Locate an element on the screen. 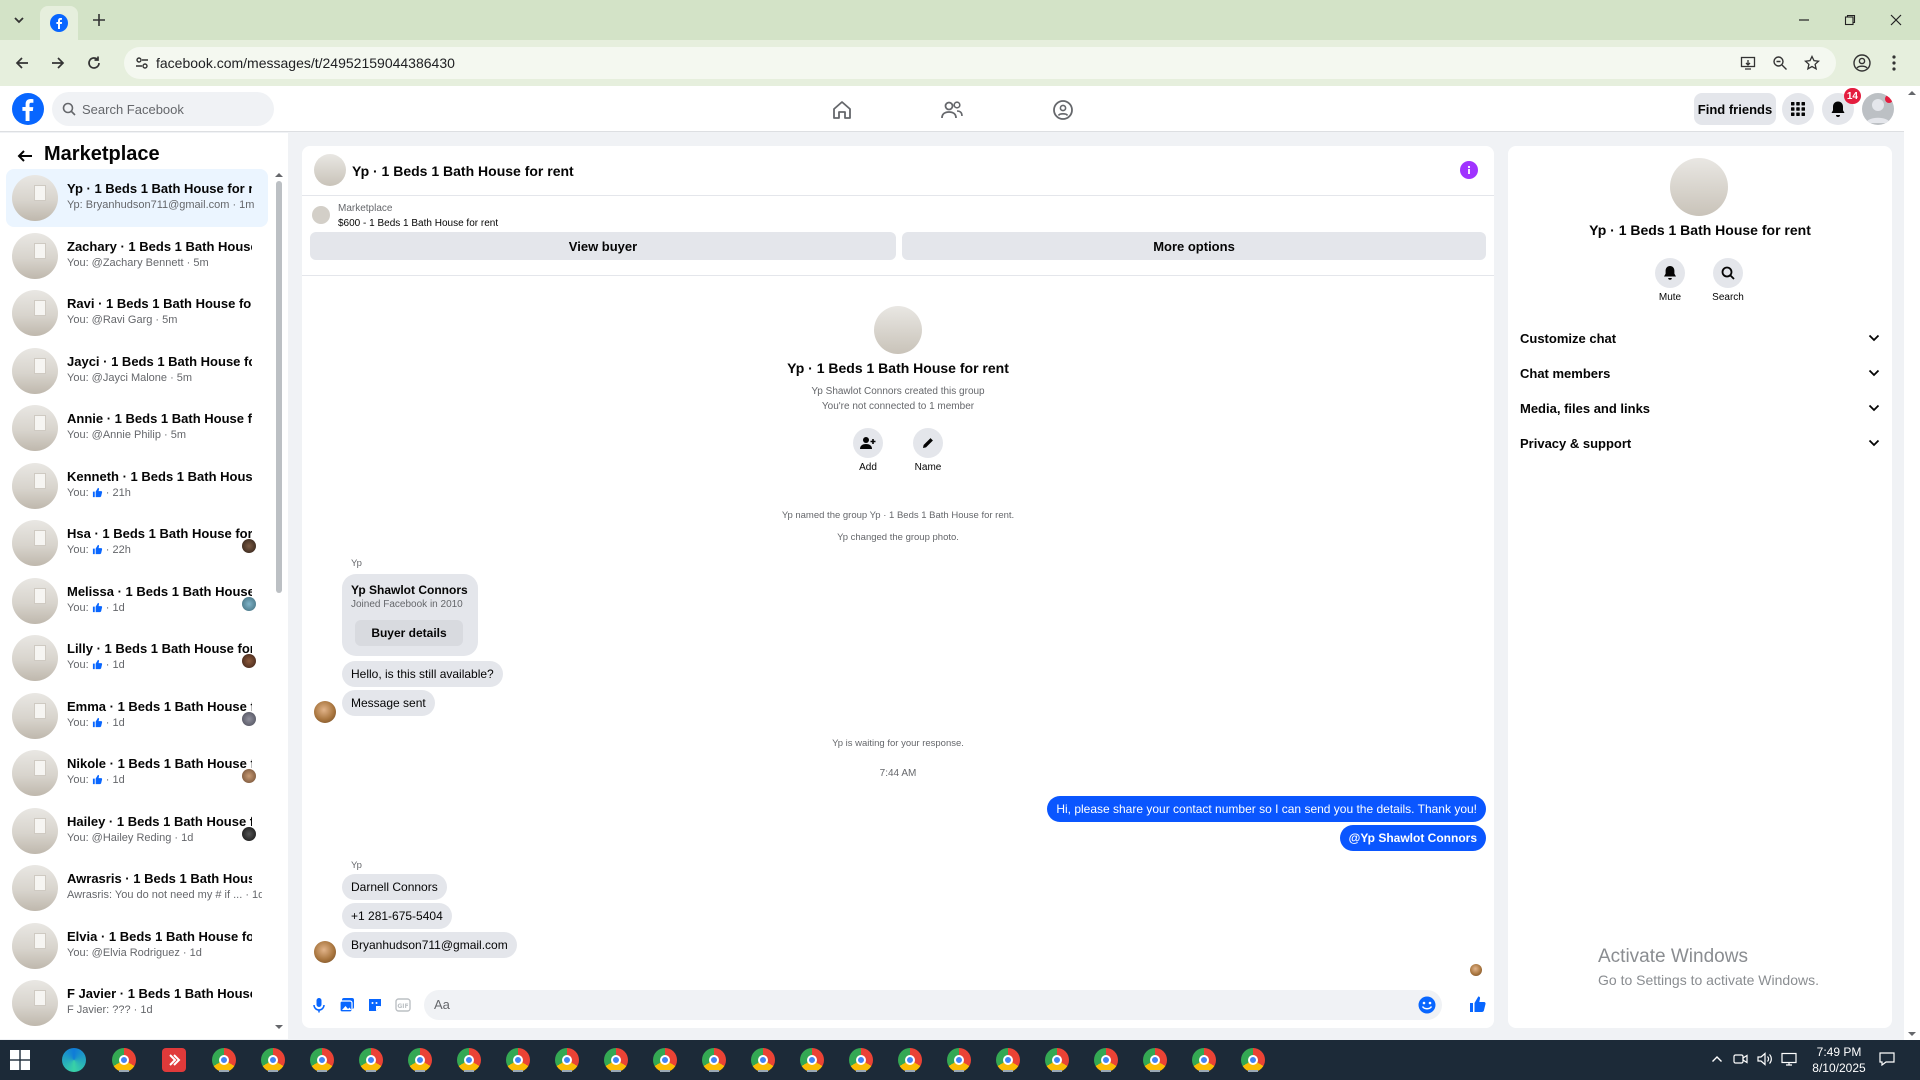 The height and width of the screenshot is (1080, 1920). bookmark-star-icon is located at coordinates (1812, 63).